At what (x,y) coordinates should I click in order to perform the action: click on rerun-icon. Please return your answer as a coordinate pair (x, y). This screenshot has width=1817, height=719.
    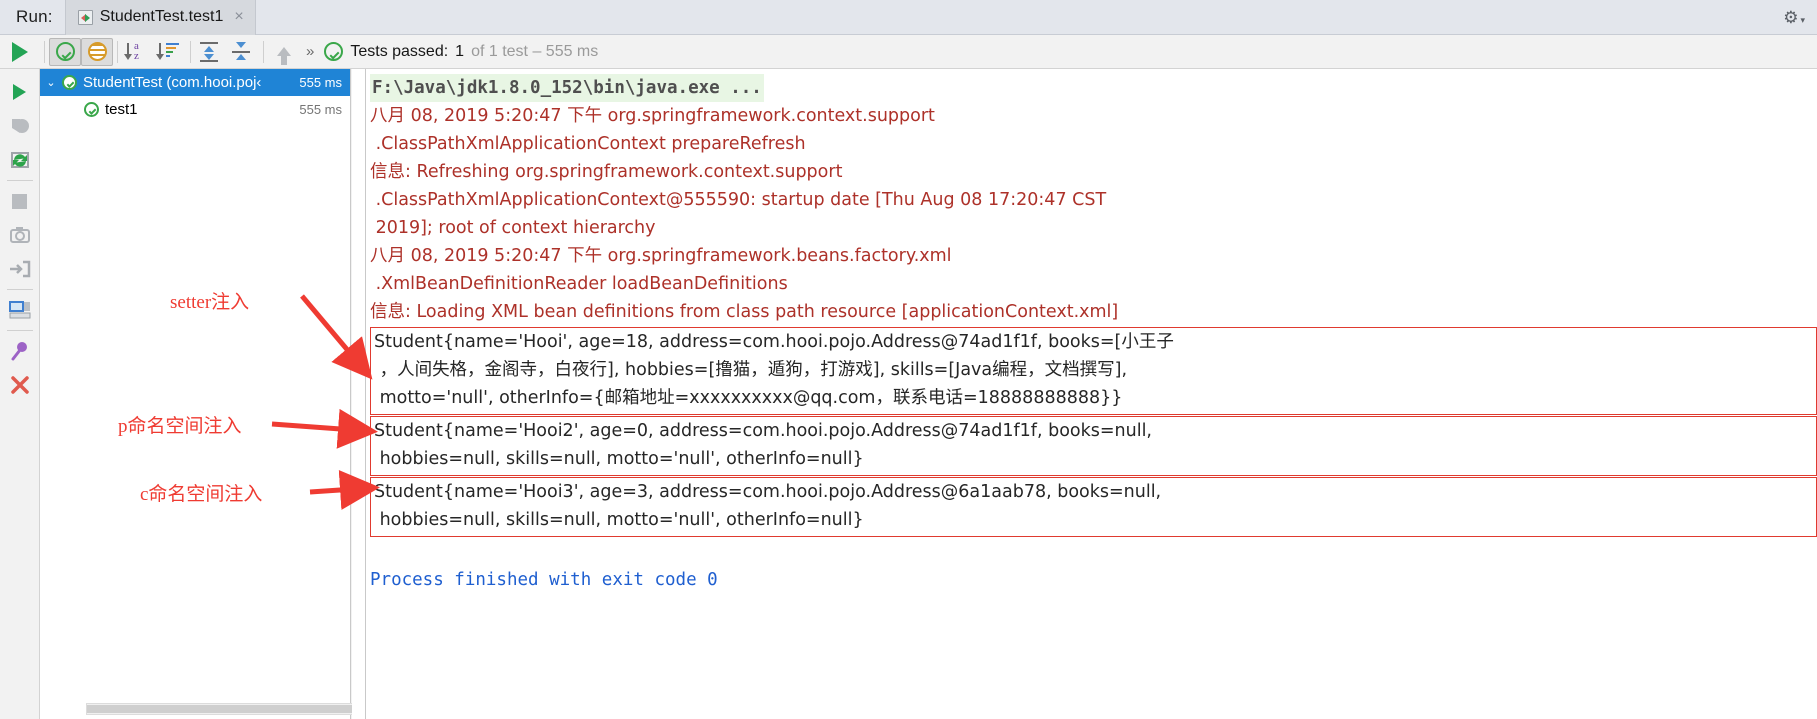
    Looking at the image, I should click on (20, 92).